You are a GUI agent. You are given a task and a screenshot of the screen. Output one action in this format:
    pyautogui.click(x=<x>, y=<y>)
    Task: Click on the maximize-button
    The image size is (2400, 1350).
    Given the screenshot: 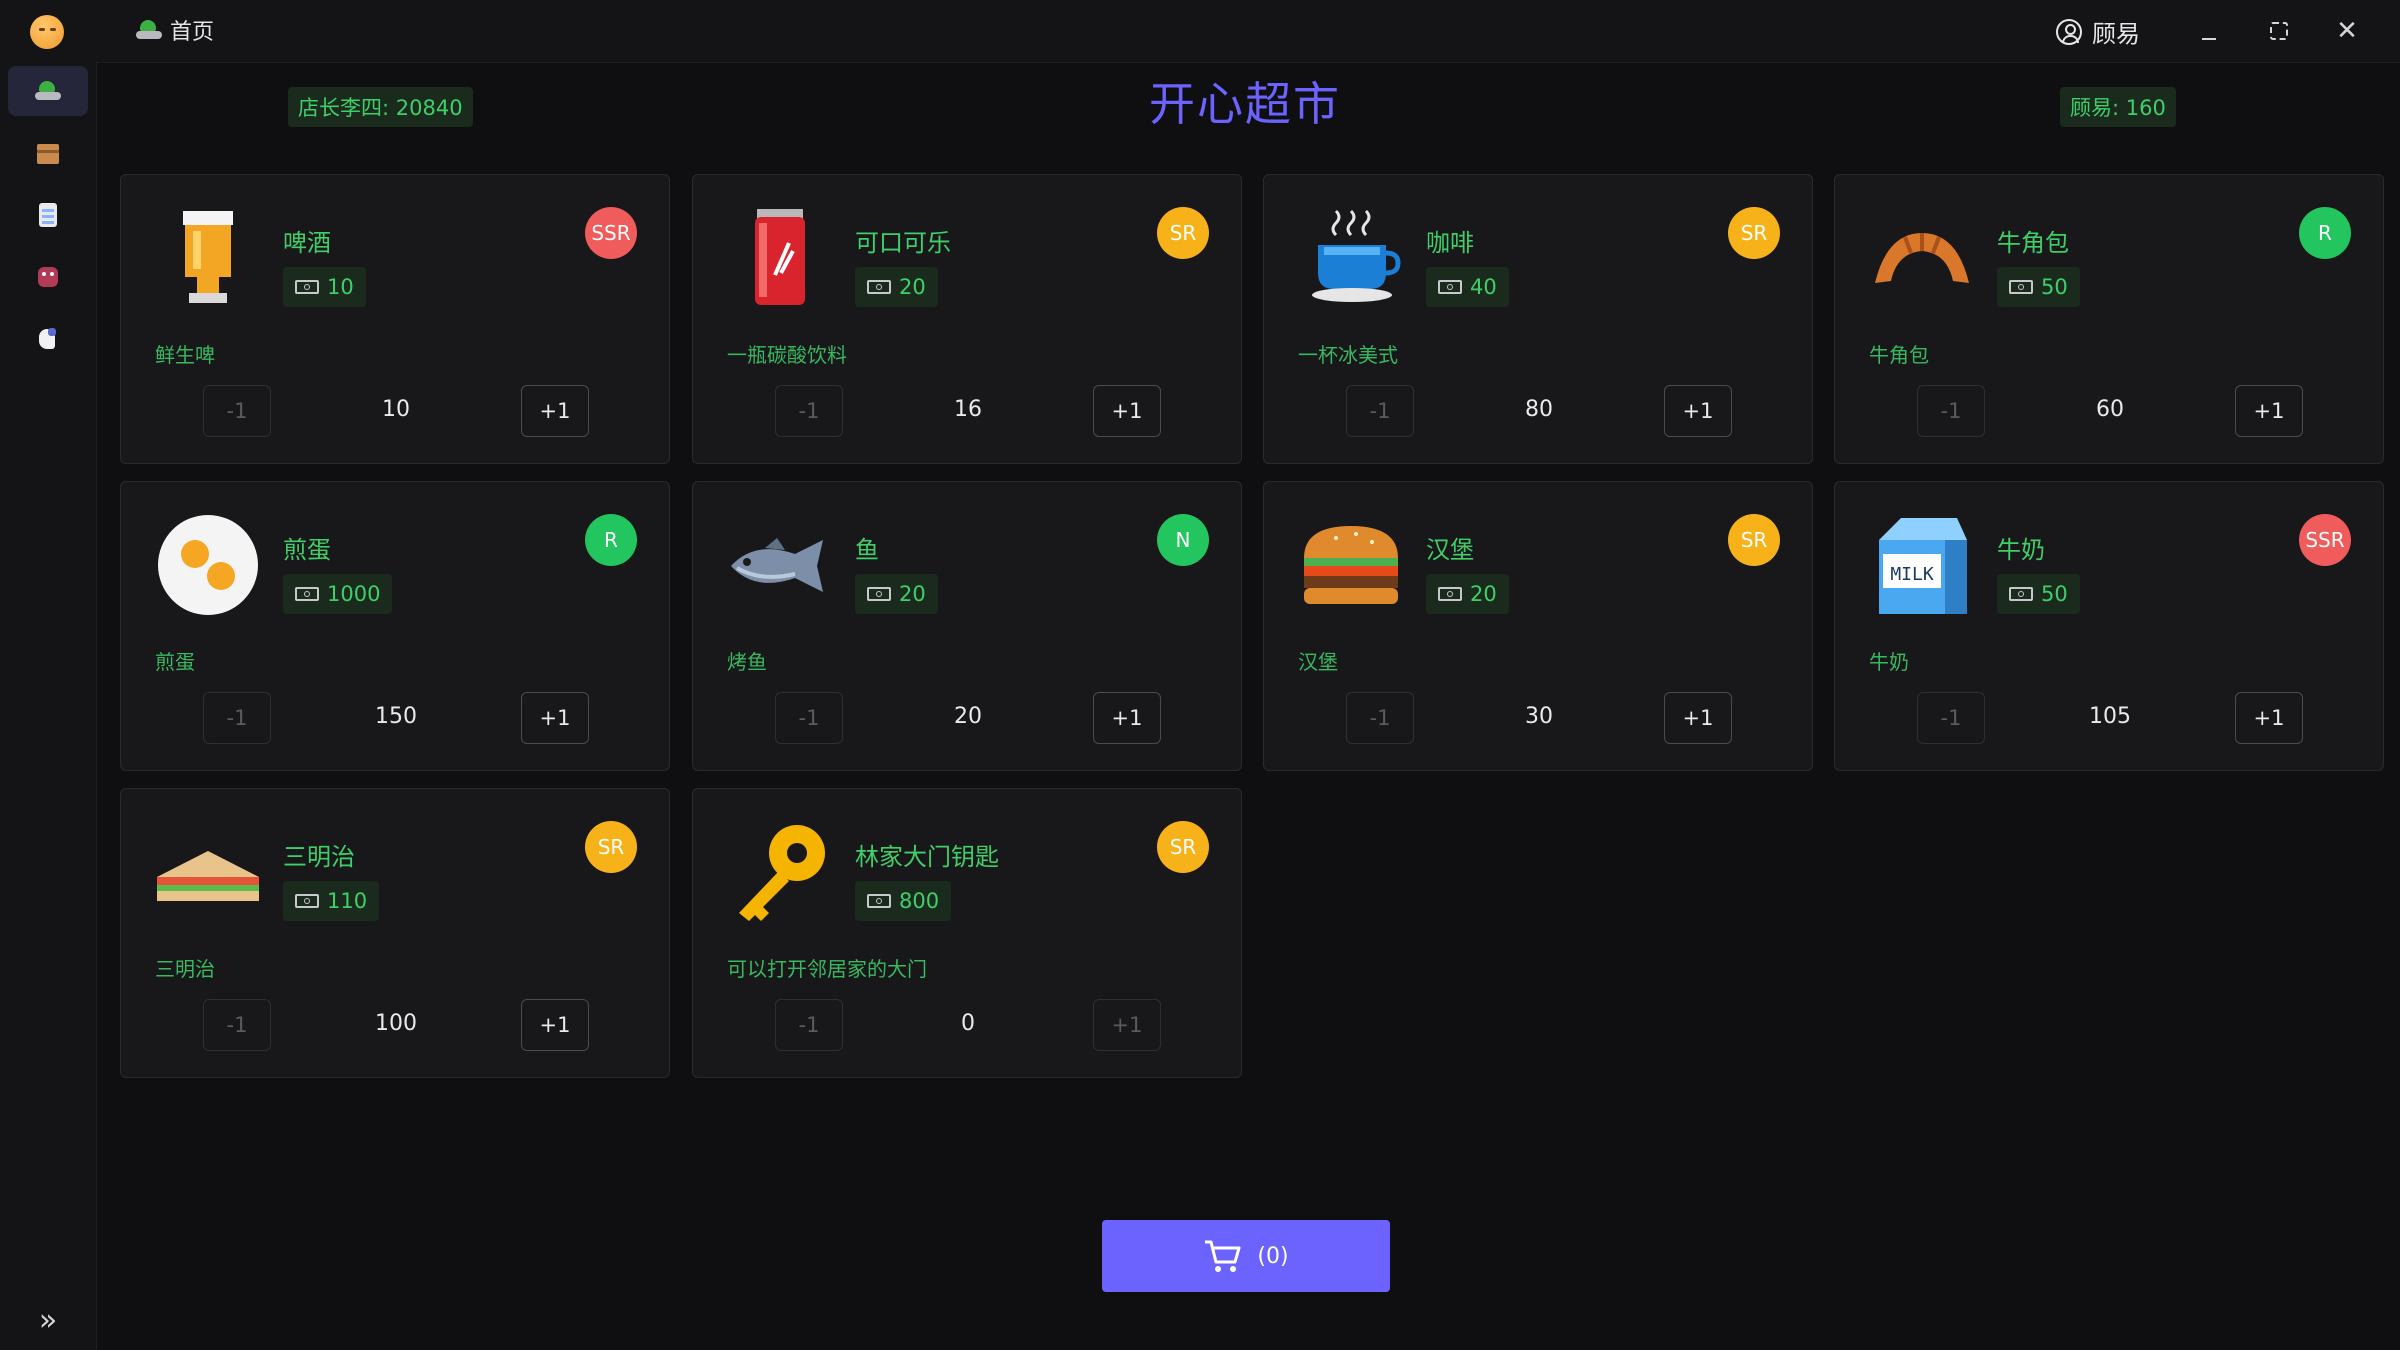 What is the action you would take?
    pyautogui.click(x=2279, y=31)
    